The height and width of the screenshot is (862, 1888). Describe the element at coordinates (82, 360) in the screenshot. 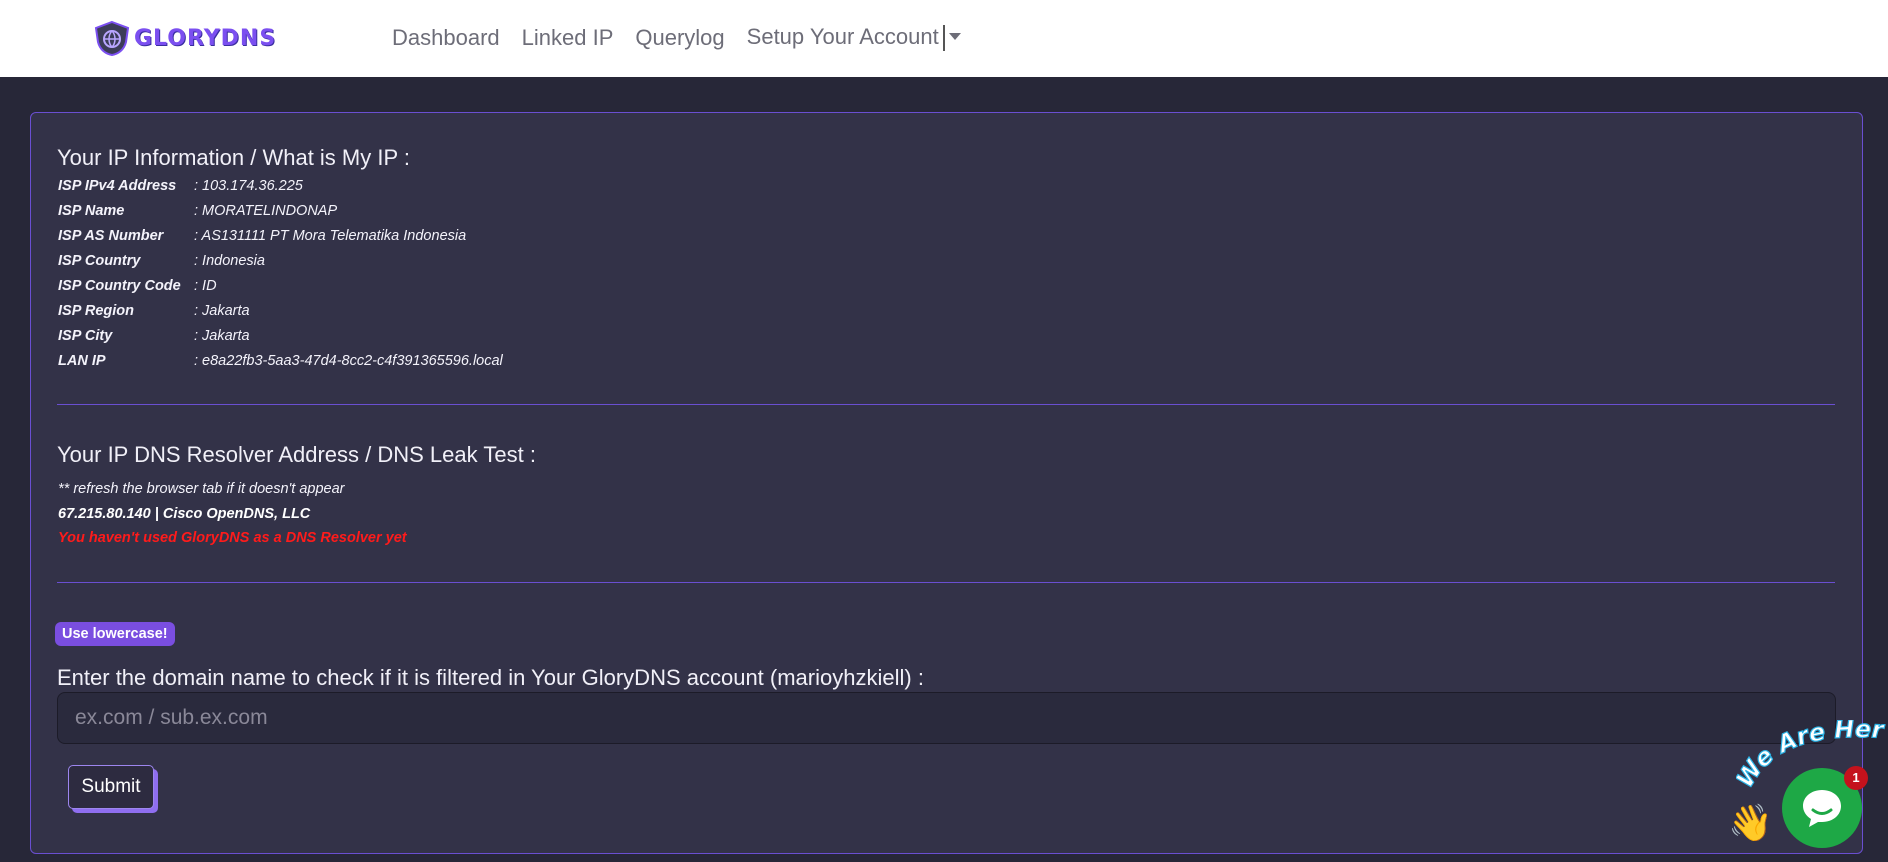

I see `info-label: LAN IP` at that location.